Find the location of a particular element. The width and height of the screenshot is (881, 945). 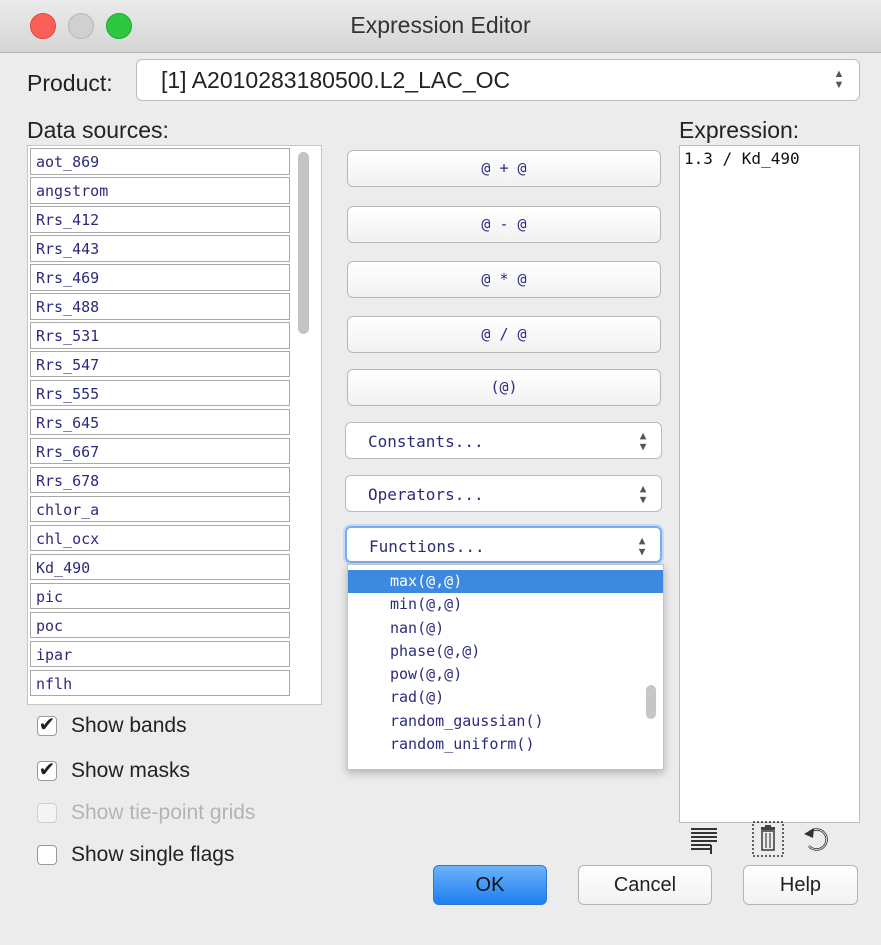

expression-label: Expression: is located at coordinates (739, 130).